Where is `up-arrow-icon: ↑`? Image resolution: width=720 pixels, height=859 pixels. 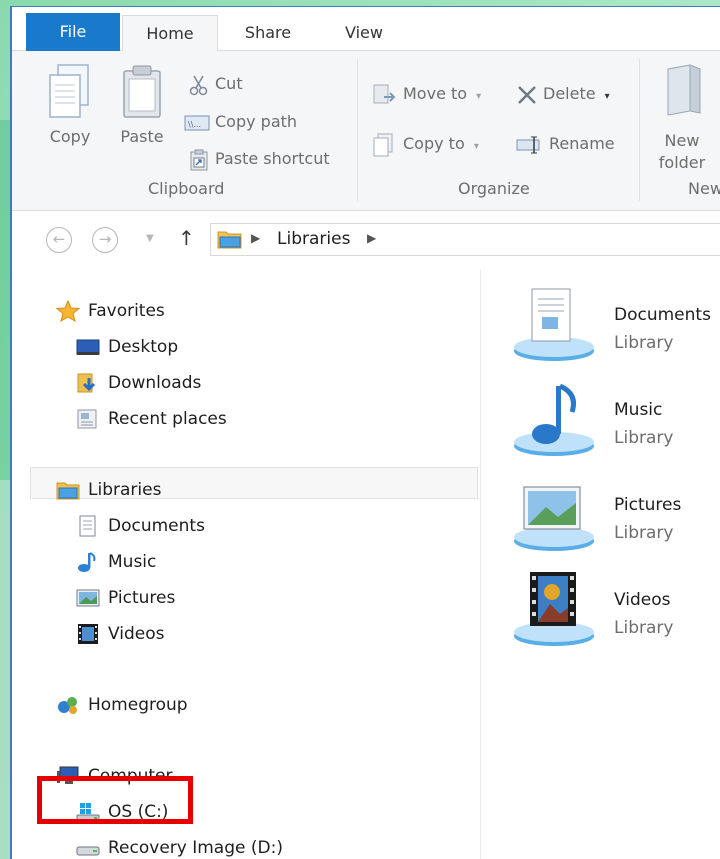
up-arrow-icon: ↑ is located at coordinates (186, 238).